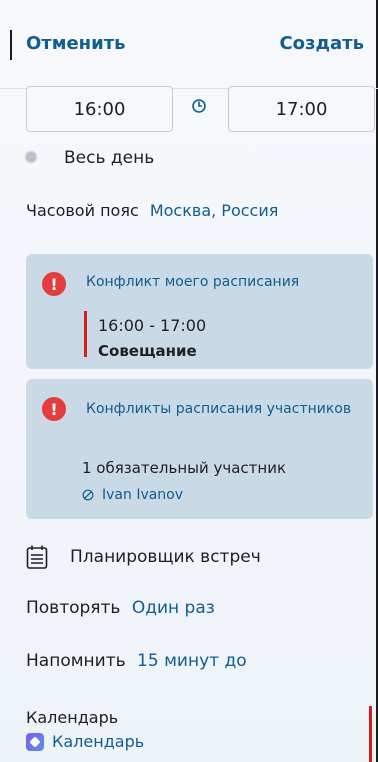  What do you see at coordinates (72, 717) in the screenshot?
I see `calendar-label: Календарь` at bounding box center [72, 717].